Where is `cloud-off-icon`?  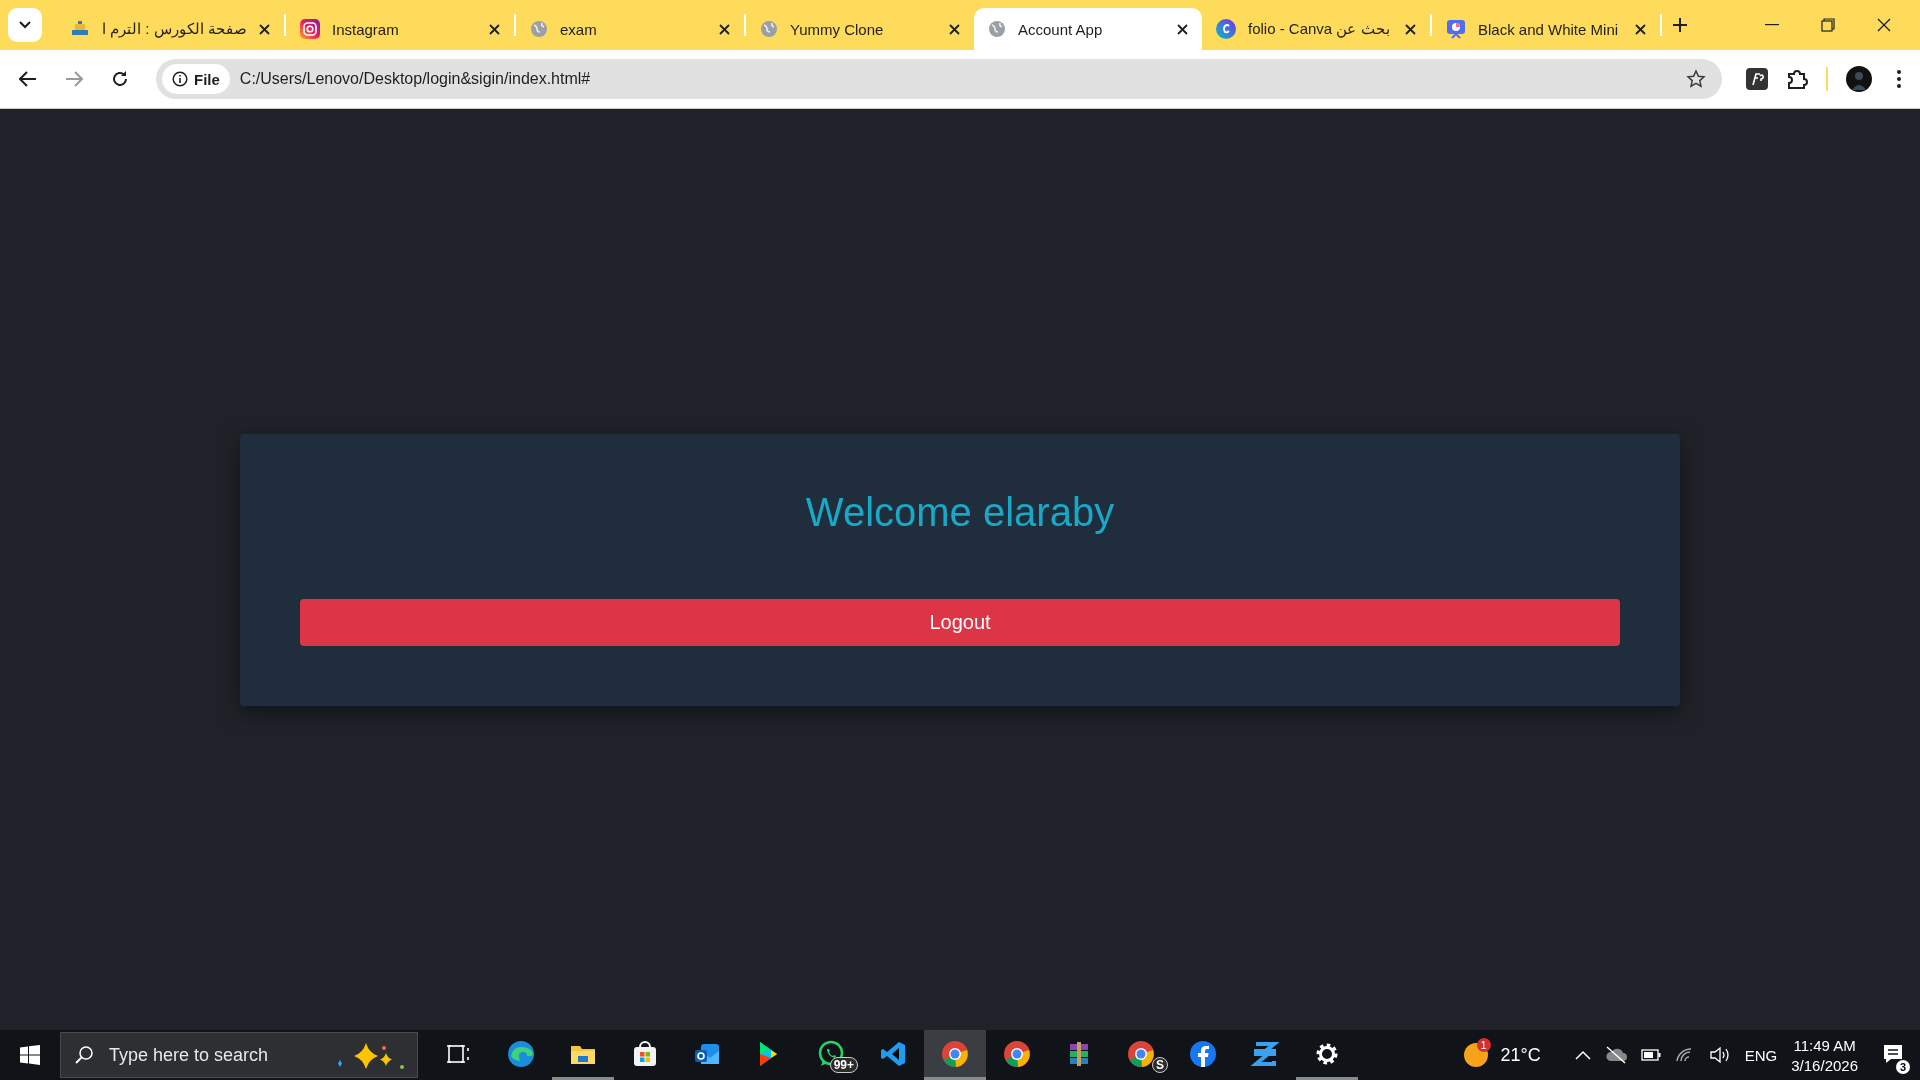 cloud-off-icon is located at coordinates (1615, 1055).